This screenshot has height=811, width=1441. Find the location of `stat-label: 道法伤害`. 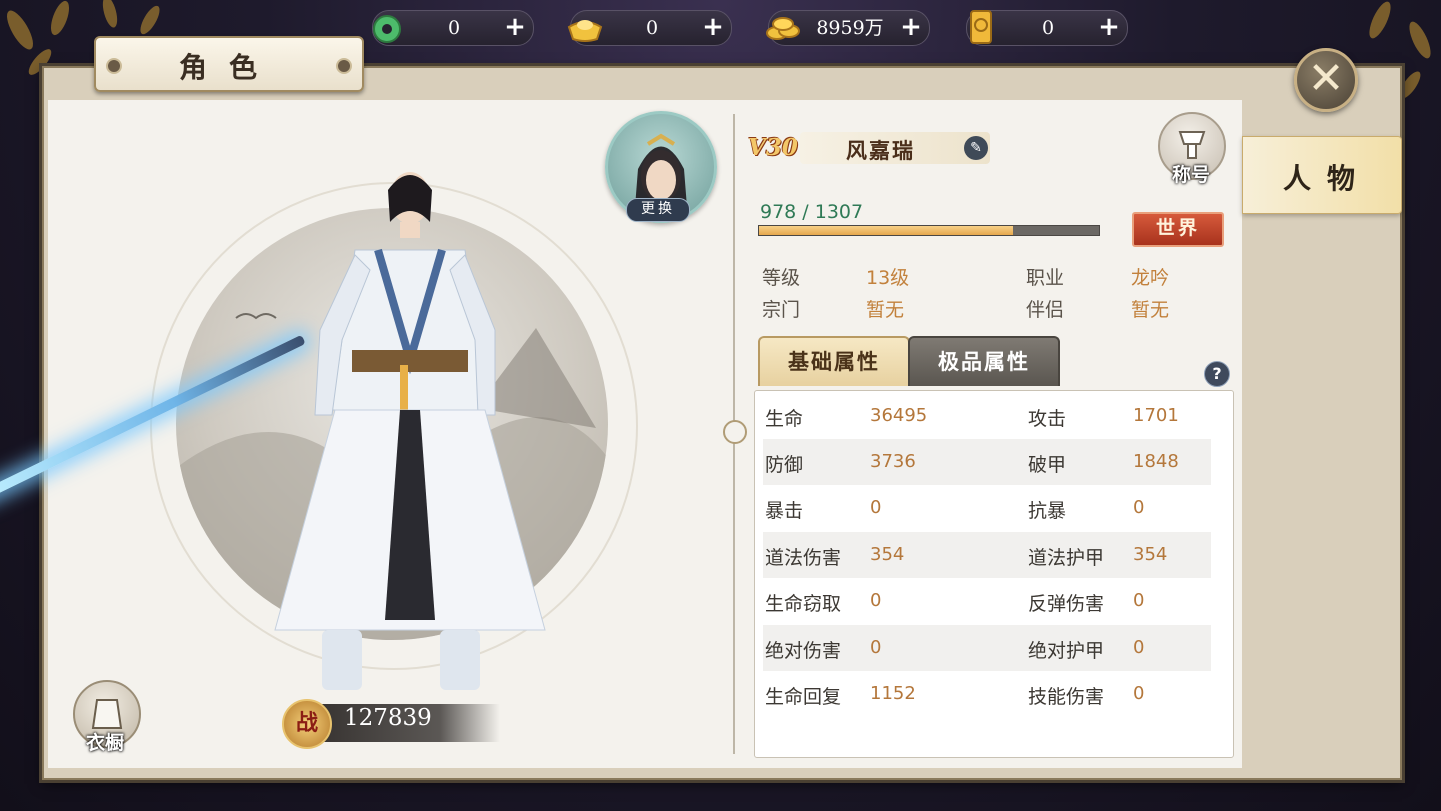

stat-label: 道法伤害 is located at coordinates (803, 558).